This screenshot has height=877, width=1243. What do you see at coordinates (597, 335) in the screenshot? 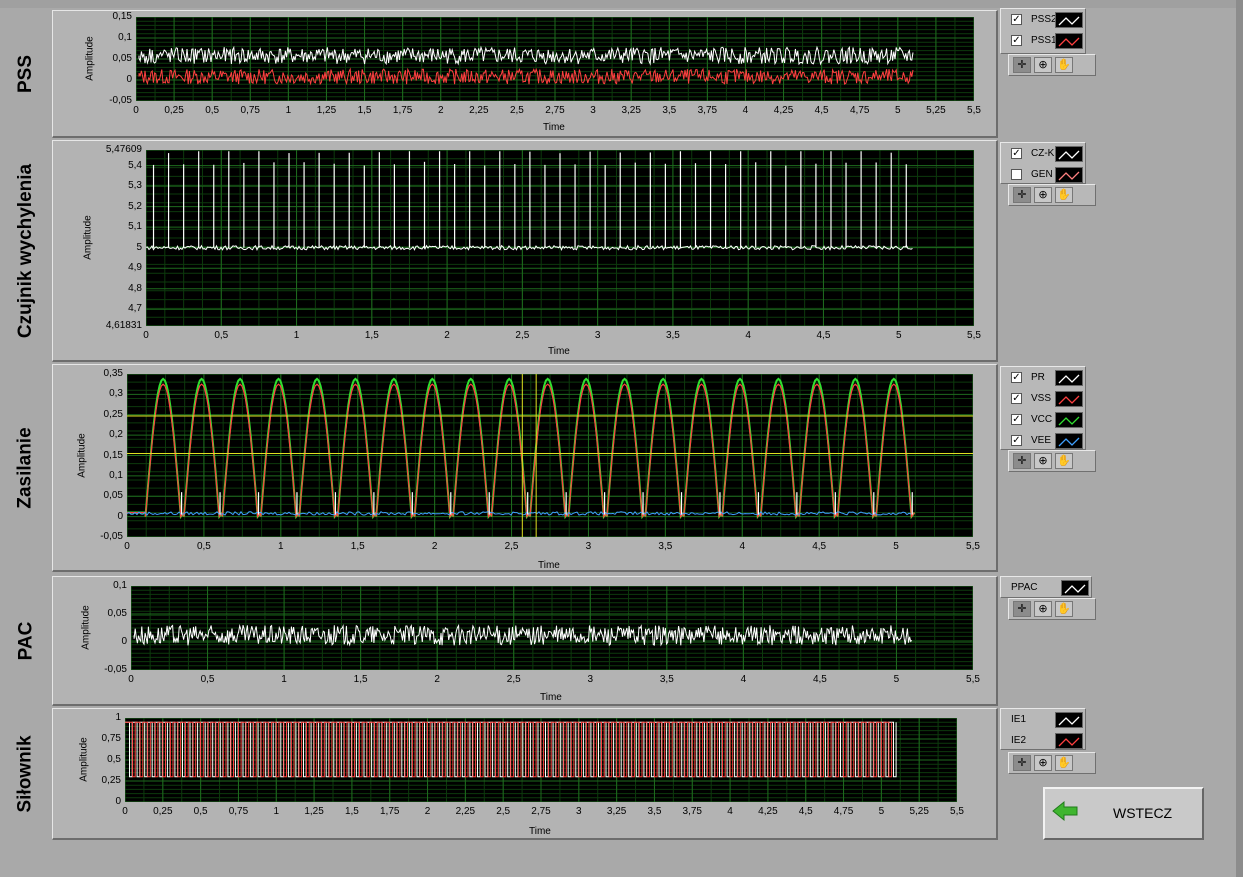
I see `x-tick-label: 3` at bounding box center [597, 335].